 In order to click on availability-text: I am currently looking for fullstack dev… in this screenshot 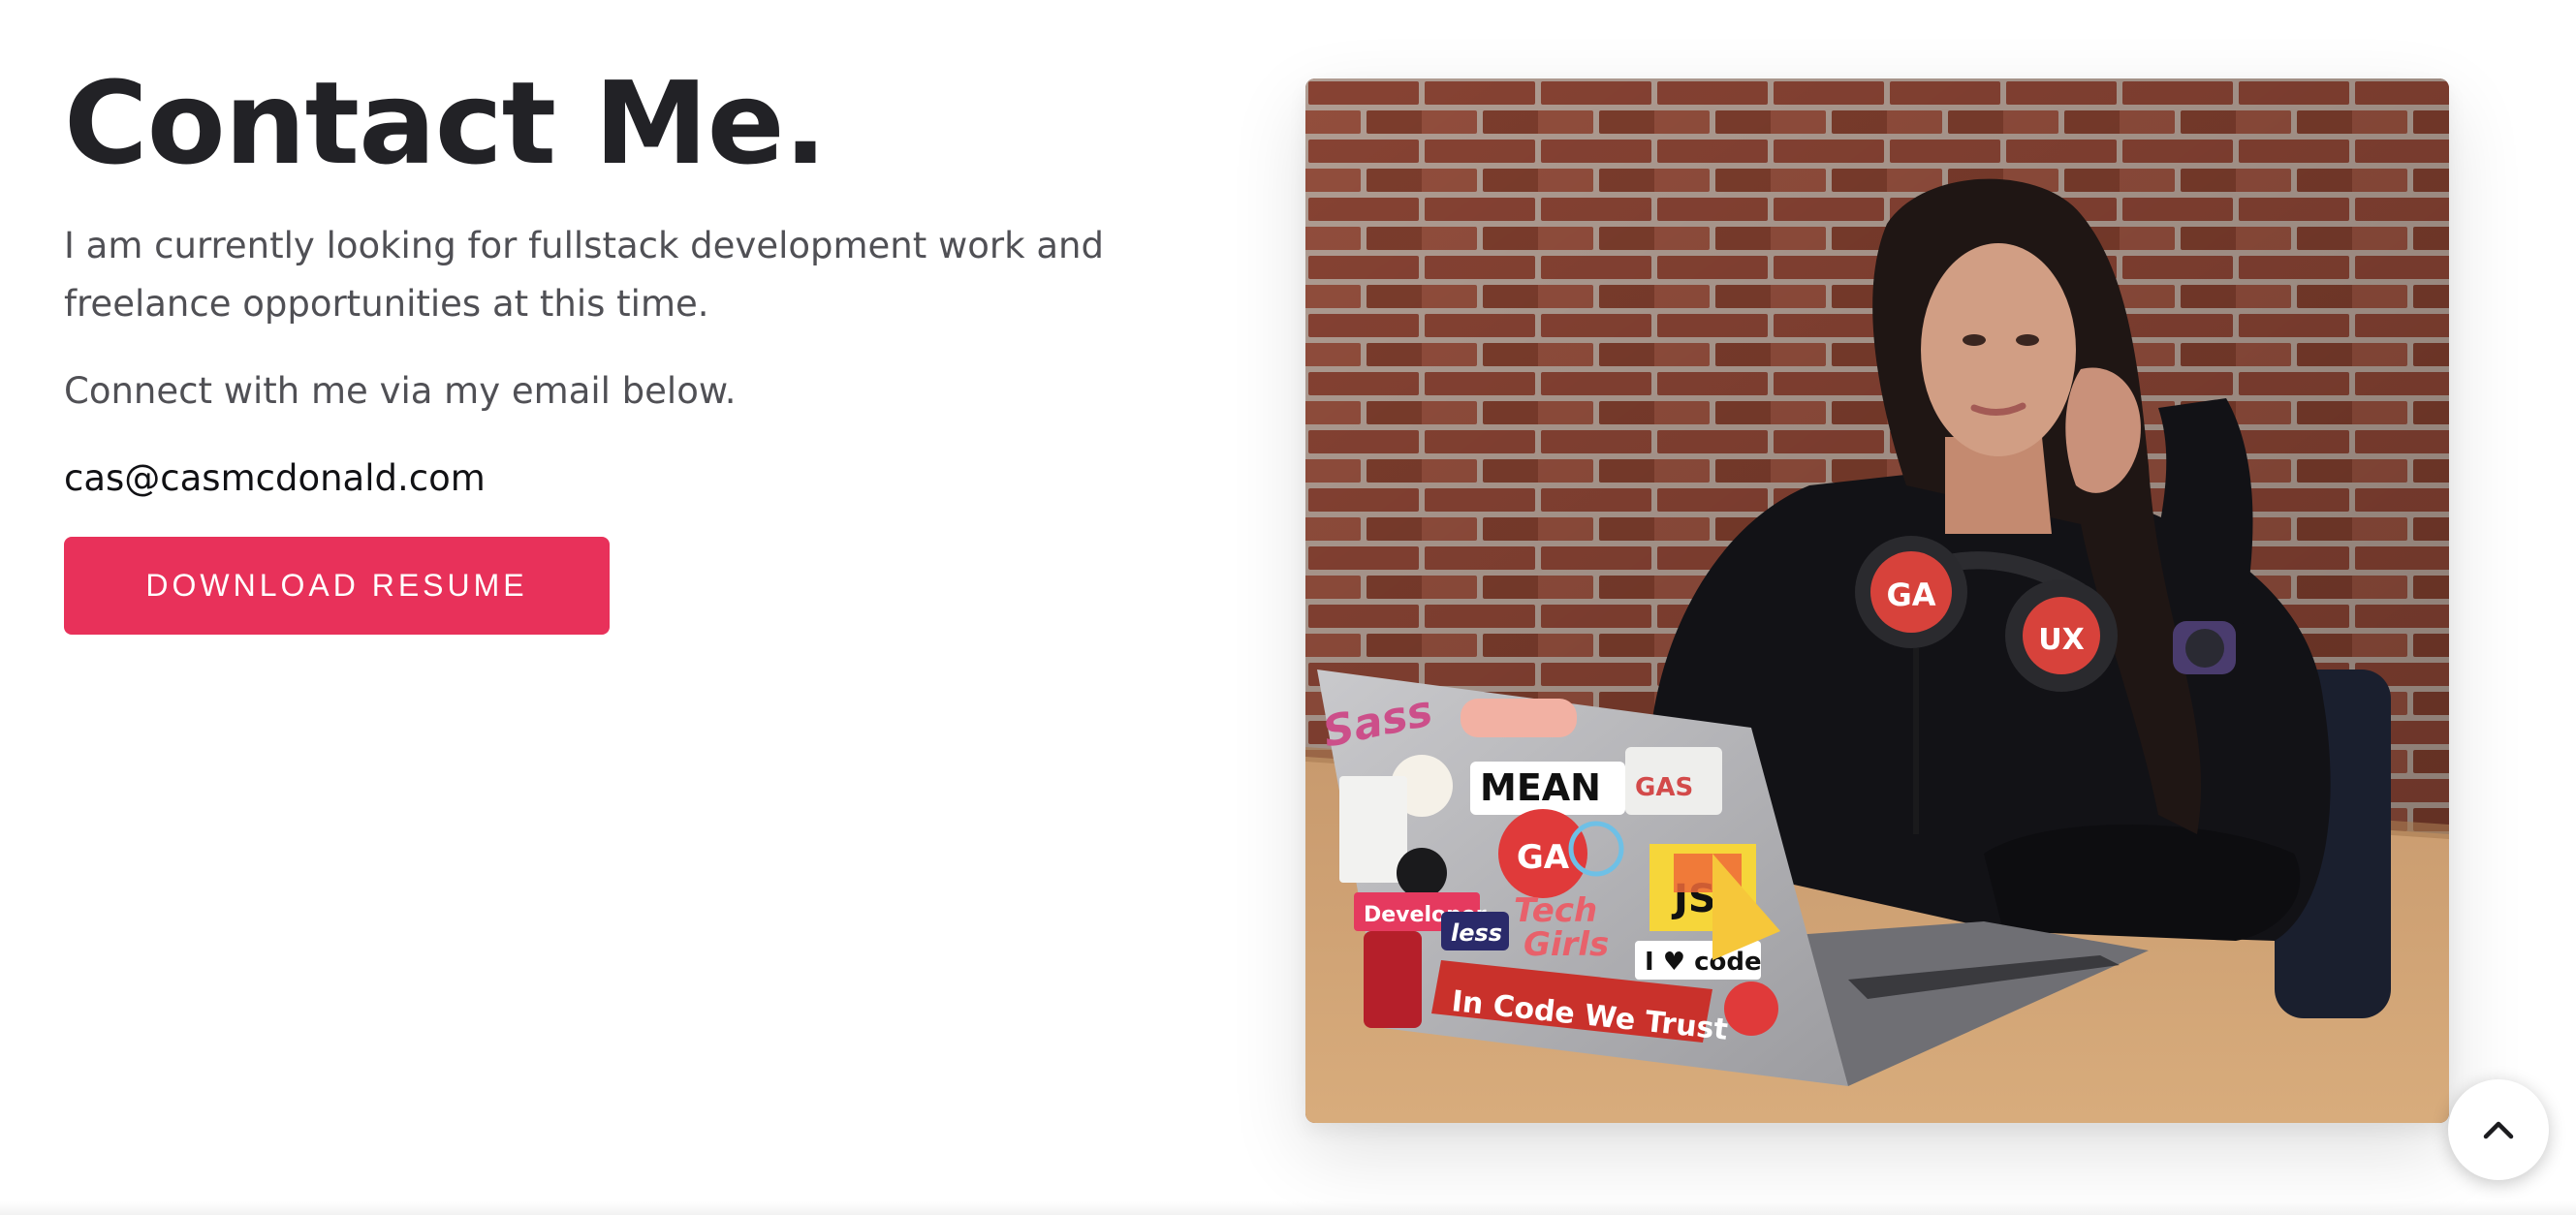, I will do `click(584, 275)`.